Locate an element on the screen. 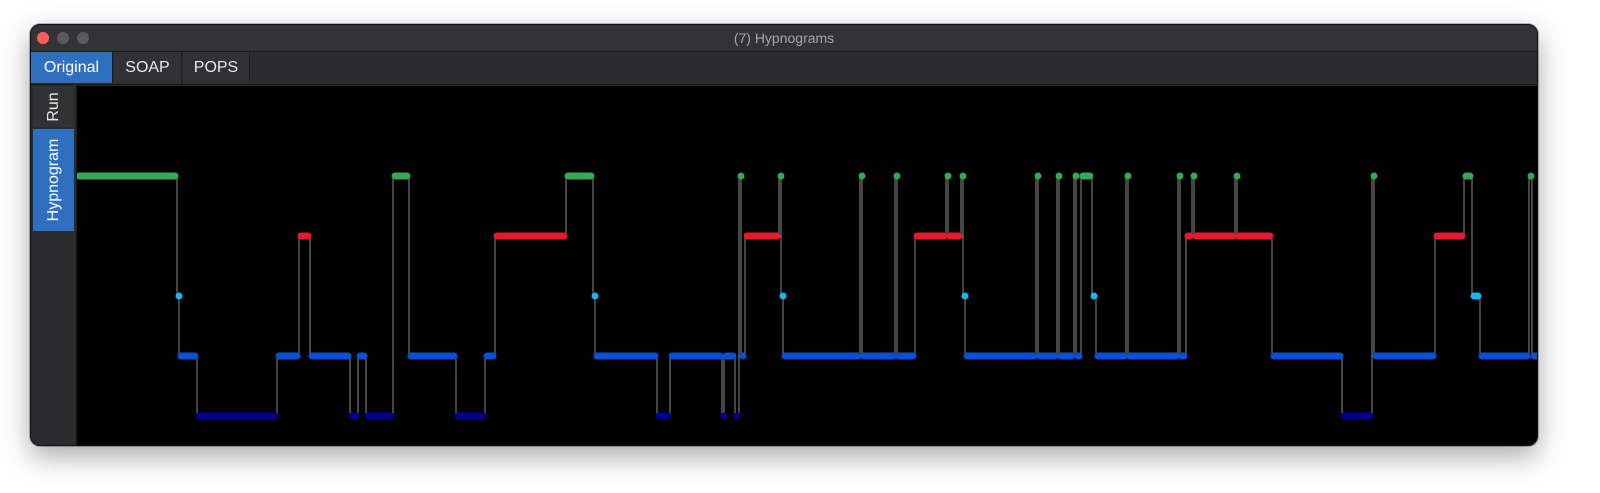  side-tab-run-label: Run is located at coordinates (53, 107).